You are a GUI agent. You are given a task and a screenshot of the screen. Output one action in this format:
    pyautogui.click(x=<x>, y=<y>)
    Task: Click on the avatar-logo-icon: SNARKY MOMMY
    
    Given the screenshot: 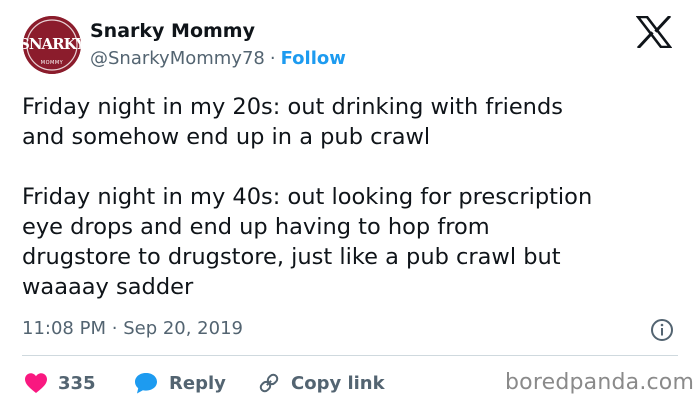 What is the action you would take?
    pyautogui.click(x=52, y=45)
    